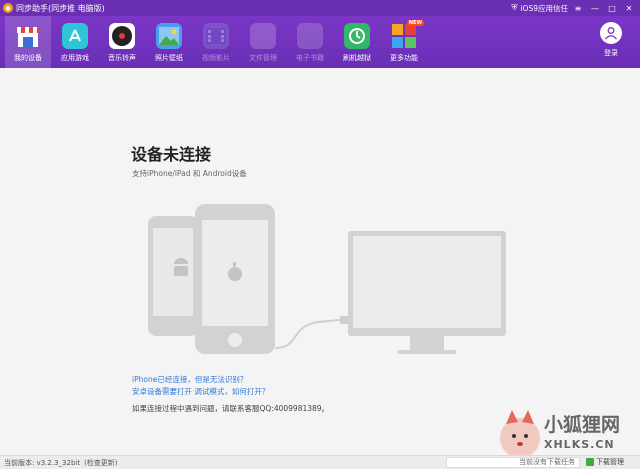 This screenshot has width=640, height=469. Describe the element at coordinates (171, 154) in the screenshot. I see `page-title: 设备未连接` at that location.